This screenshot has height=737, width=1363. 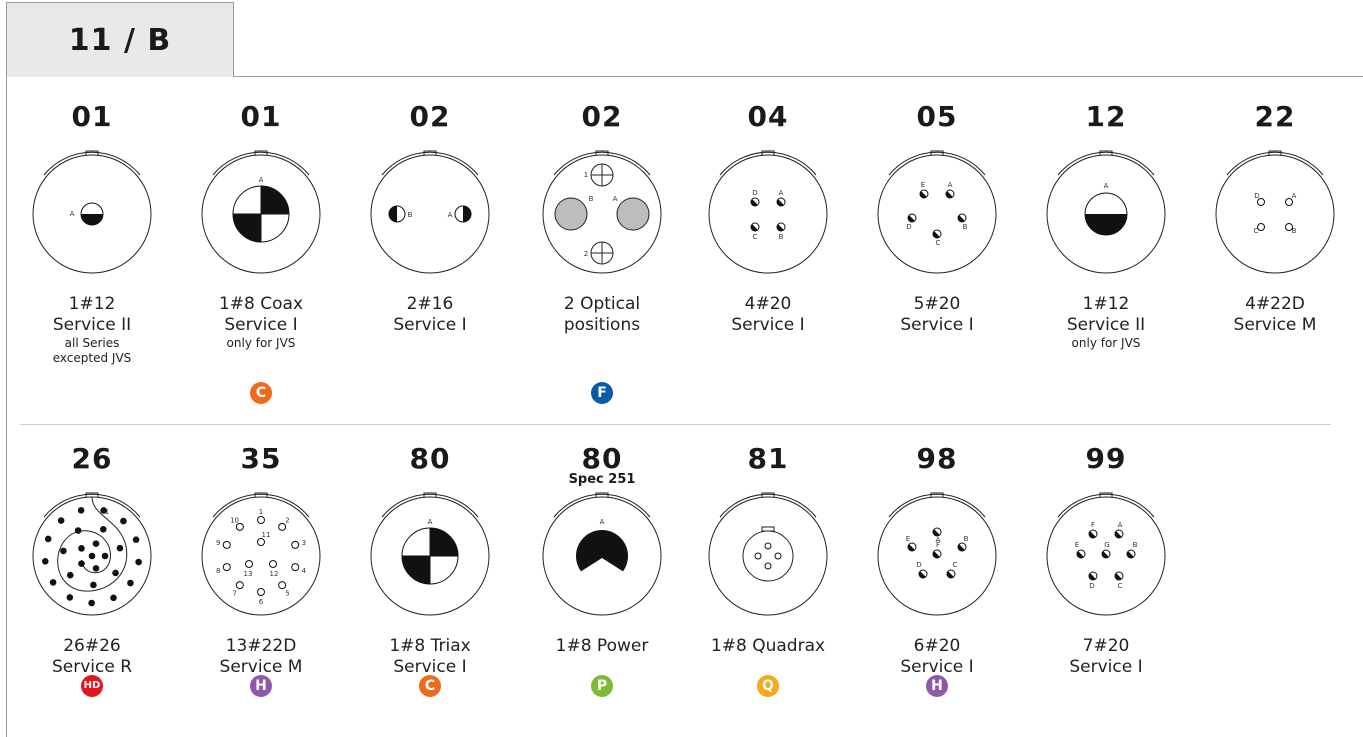 I want to click on connector-cell-81: 81 1#8 Quadrax Q, so click(x=768, y=589).